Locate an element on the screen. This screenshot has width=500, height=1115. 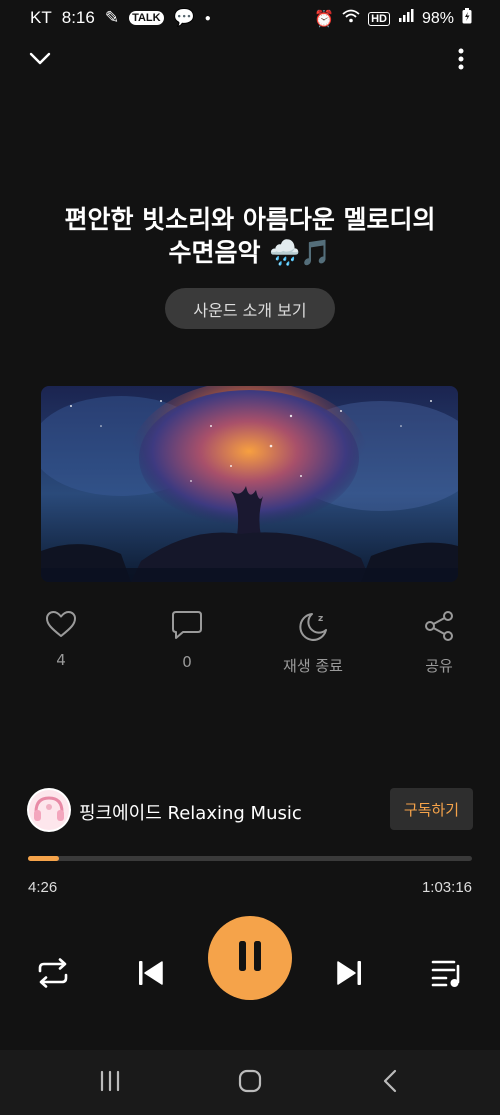
home-icon is located at coordinates (250, 1083).